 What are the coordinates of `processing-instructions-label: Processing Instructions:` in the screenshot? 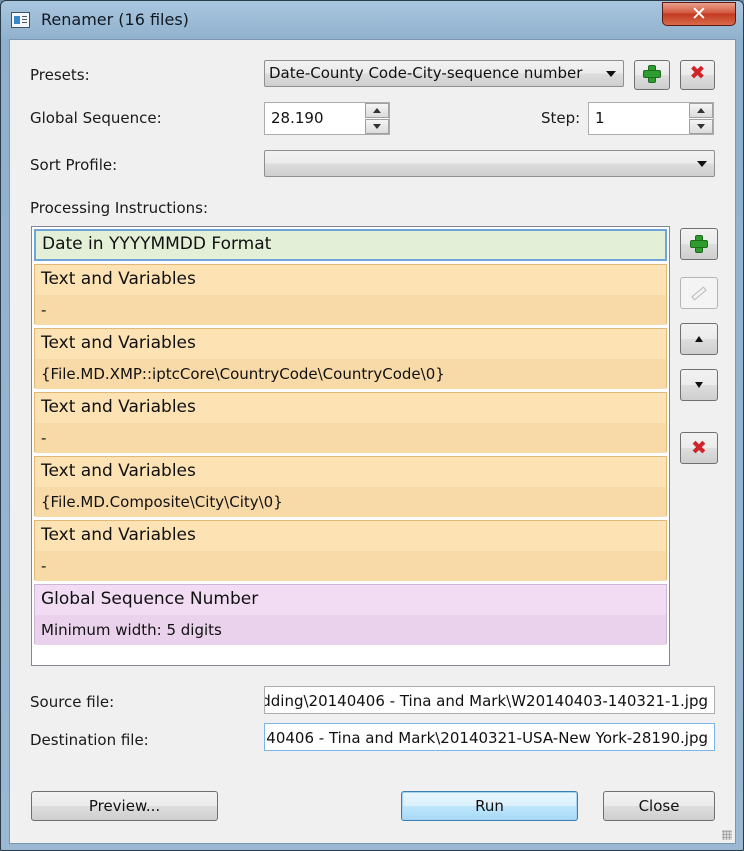 It's located at (119, 208).